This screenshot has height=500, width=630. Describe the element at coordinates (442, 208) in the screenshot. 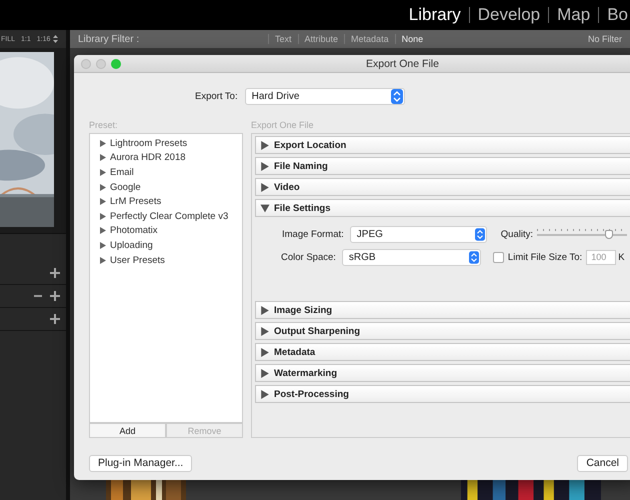

I see `section-header: File Settings` at that location.